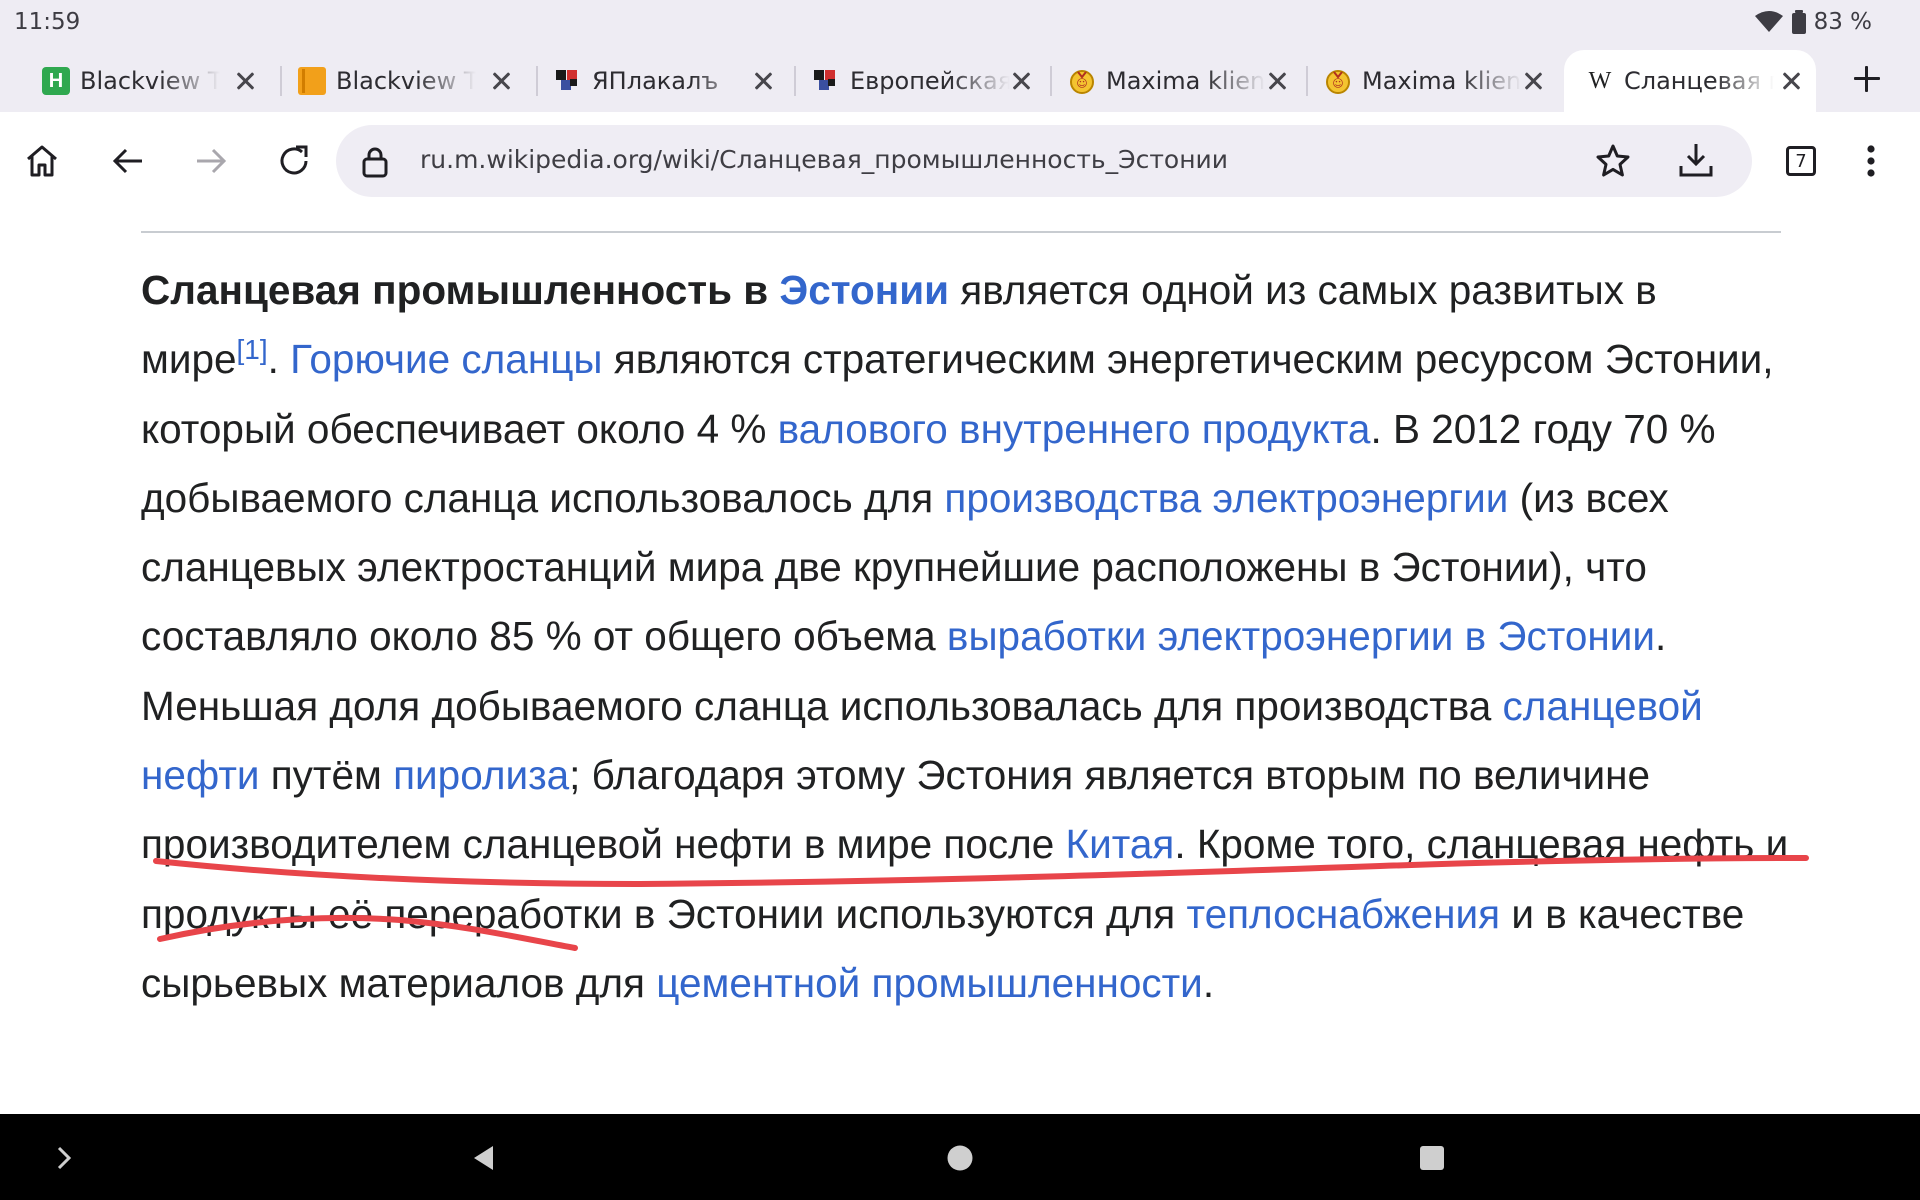  Describe the element at coordinates (47, 22) in the screenshot. I see `status-time: 11:59` at that location.